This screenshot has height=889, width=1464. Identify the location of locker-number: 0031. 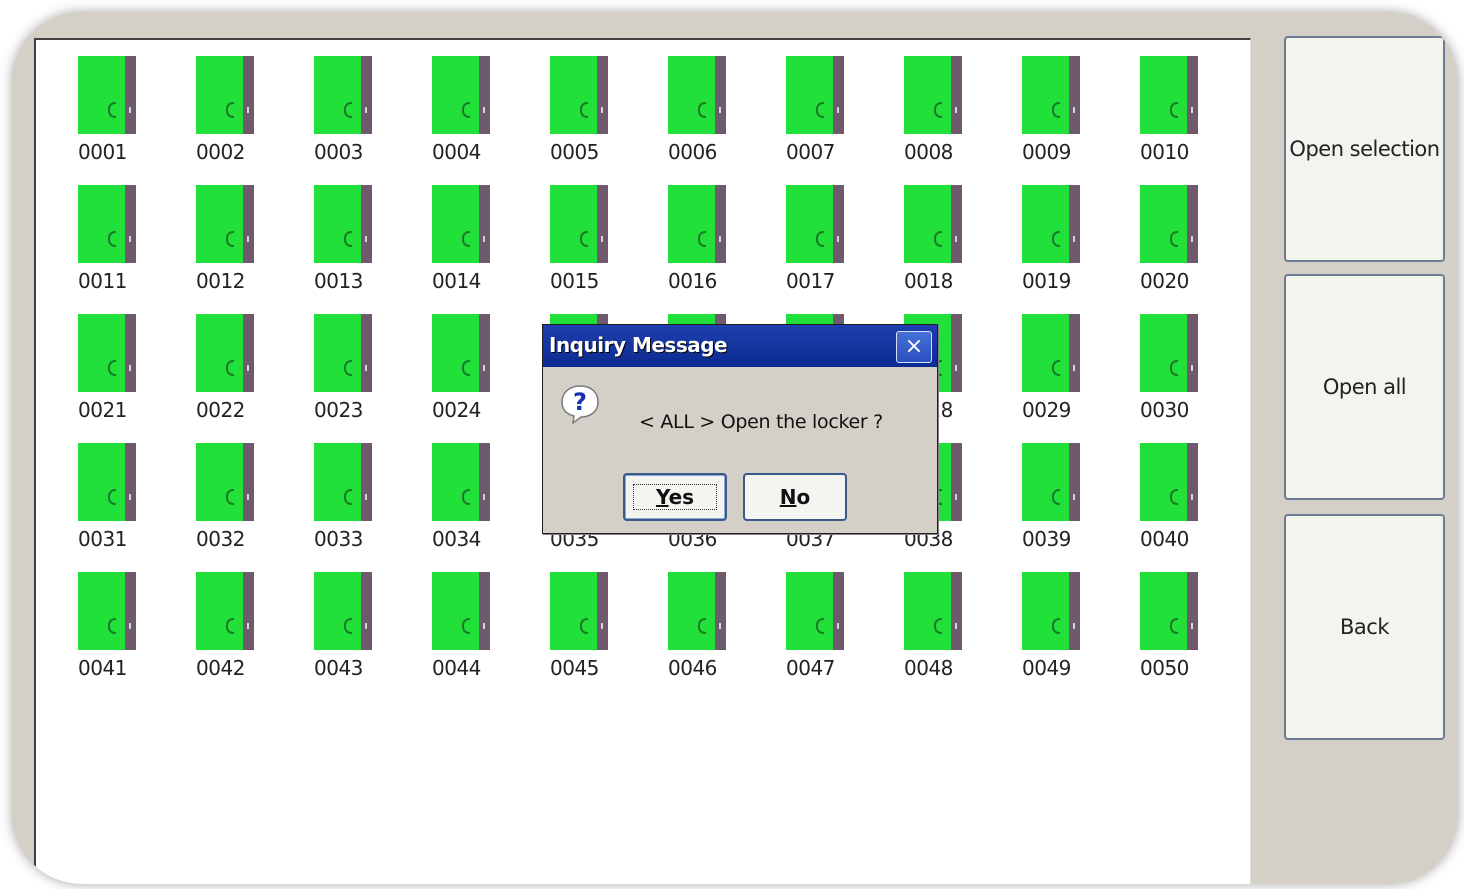
(102, 539).